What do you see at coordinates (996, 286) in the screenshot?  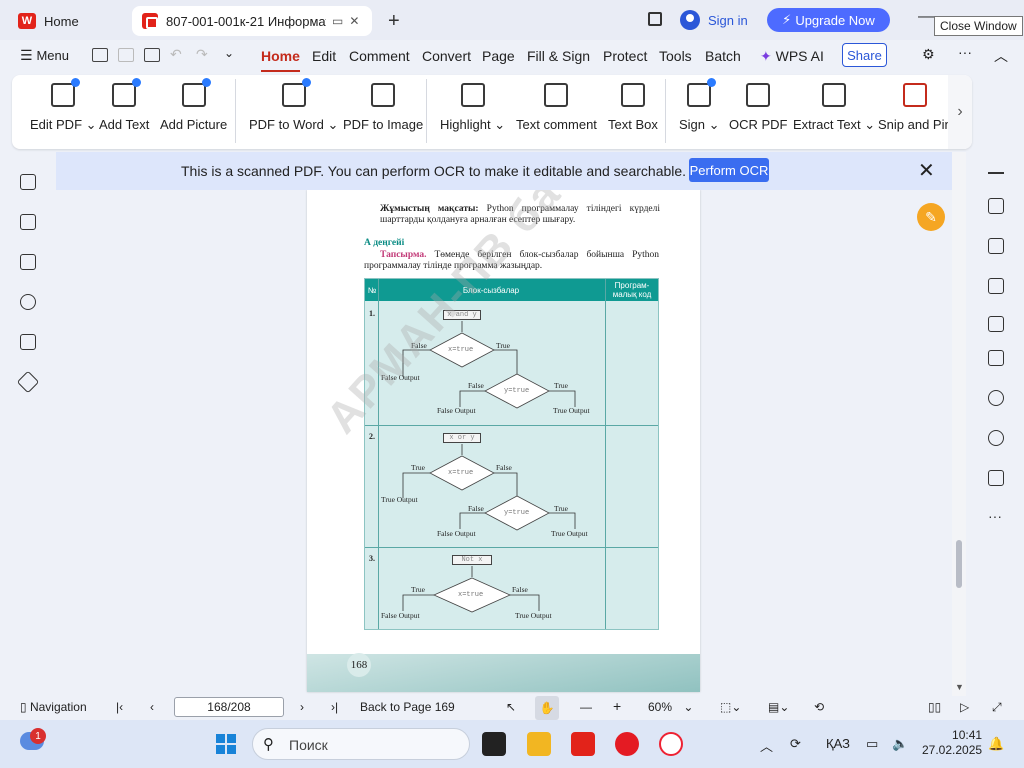 I see `sign-pen-panel-icon` at bounding box center [996, 286].